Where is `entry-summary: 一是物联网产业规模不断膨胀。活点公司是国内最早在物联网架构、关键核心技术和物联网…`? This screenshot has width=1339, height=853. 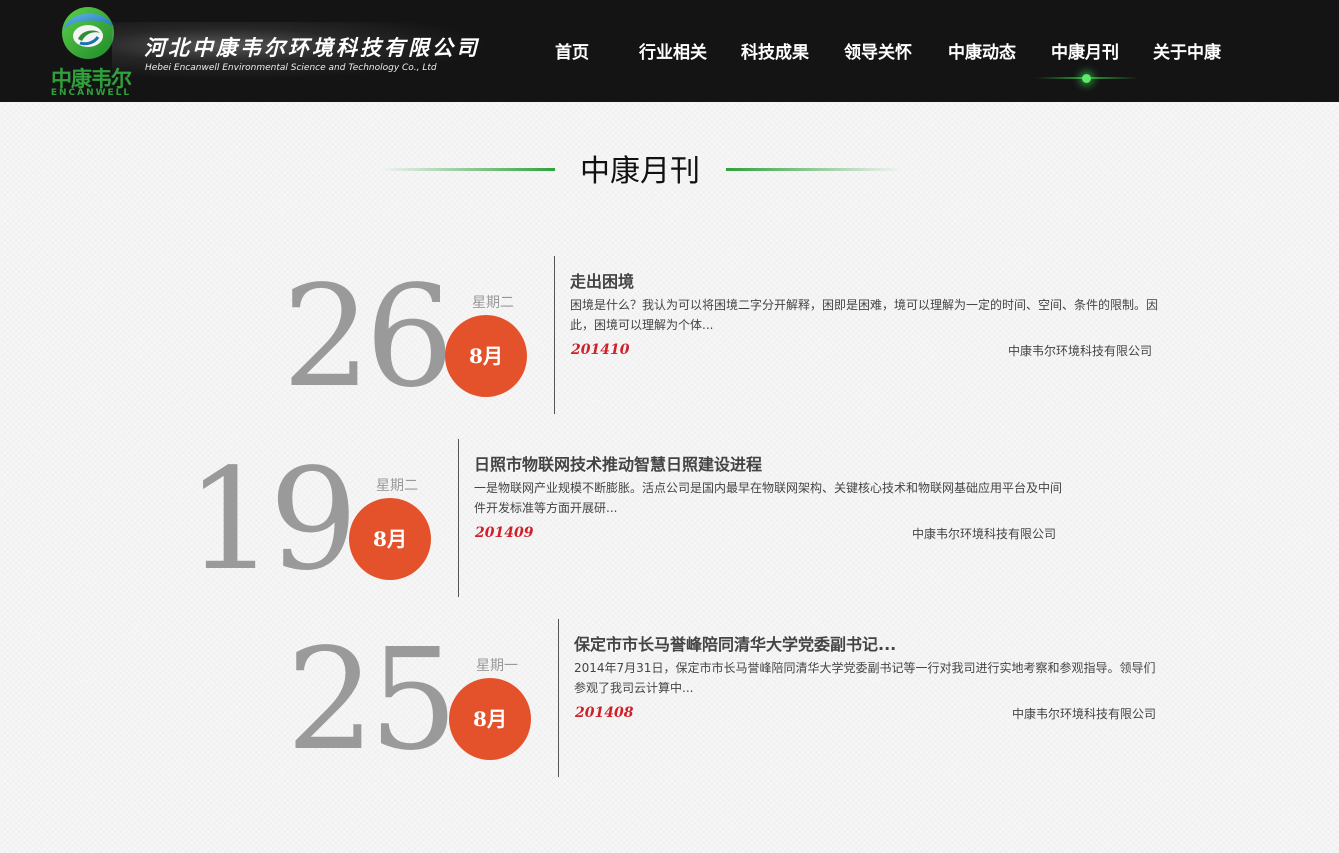
entry-summary: 一是物联网产业规模不断膨胀。活点公司是国内最早在物联网架构、关键核心技术和物联网… is located at coordinates (768, 498).